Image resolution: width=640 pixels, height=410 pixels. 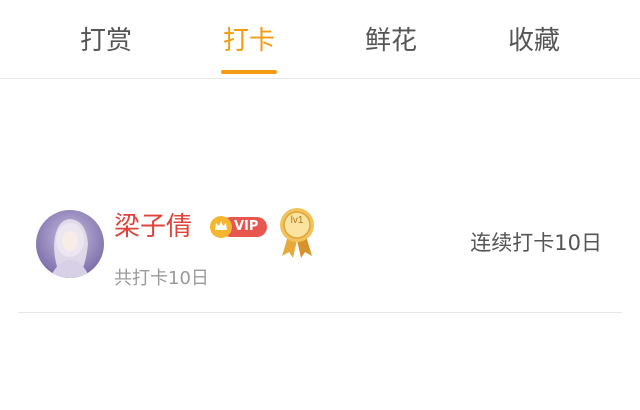 What do you see at coordinates (161, 278) in the screenshot?
I see `total-checkins: 共打卡10日` at bounding box center [161, 278].